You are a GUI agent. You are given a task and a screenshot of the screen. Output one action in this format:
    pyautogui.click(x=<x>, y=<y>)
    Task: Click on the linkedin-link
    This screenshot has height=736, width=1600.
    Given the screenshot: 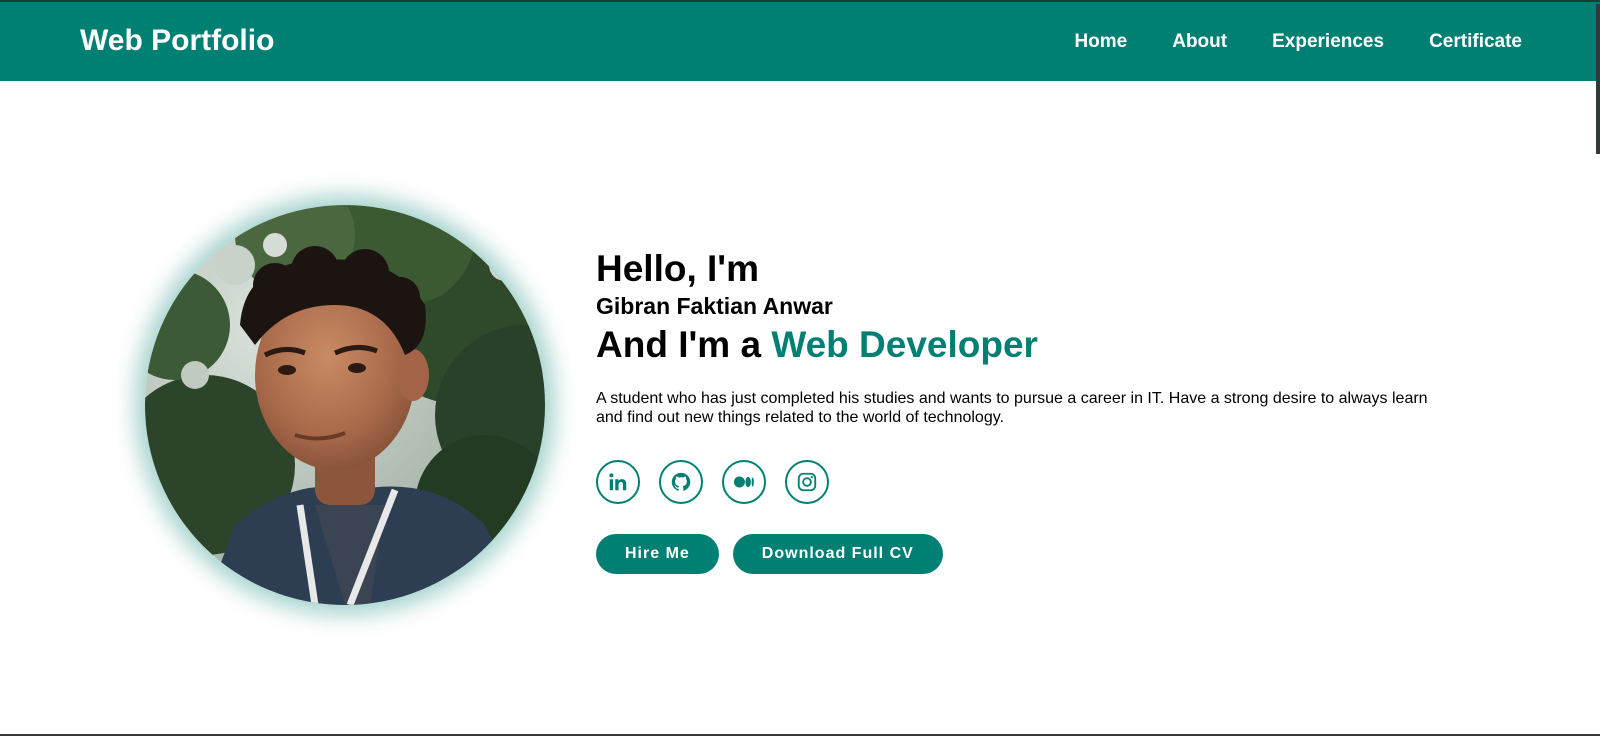 What is the action you would take?
    pyautogui.click(x=618, y=482)
    